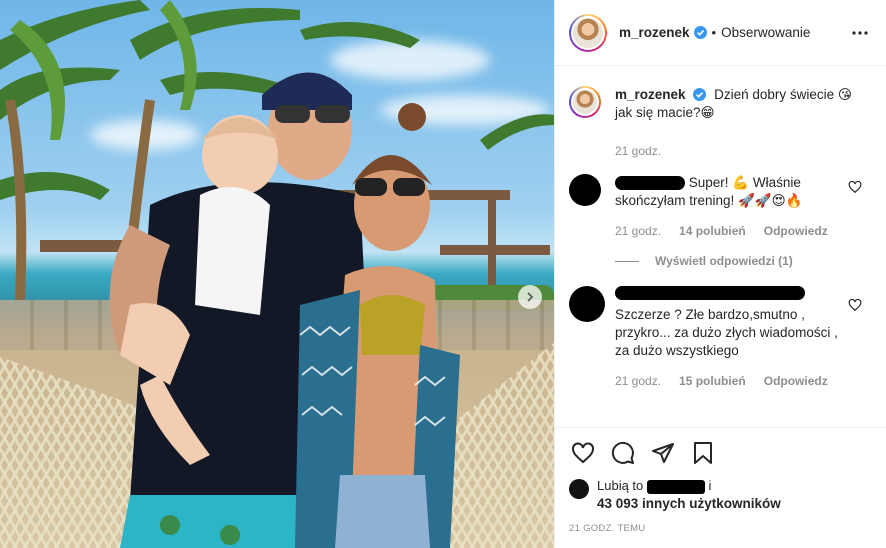 The width and height of the screenshot is (886, 548). What do you see at coordinates (620, 485) in the screenshot?
I see `likes-prefix: Lubią to` at bounding box center [620, 485].